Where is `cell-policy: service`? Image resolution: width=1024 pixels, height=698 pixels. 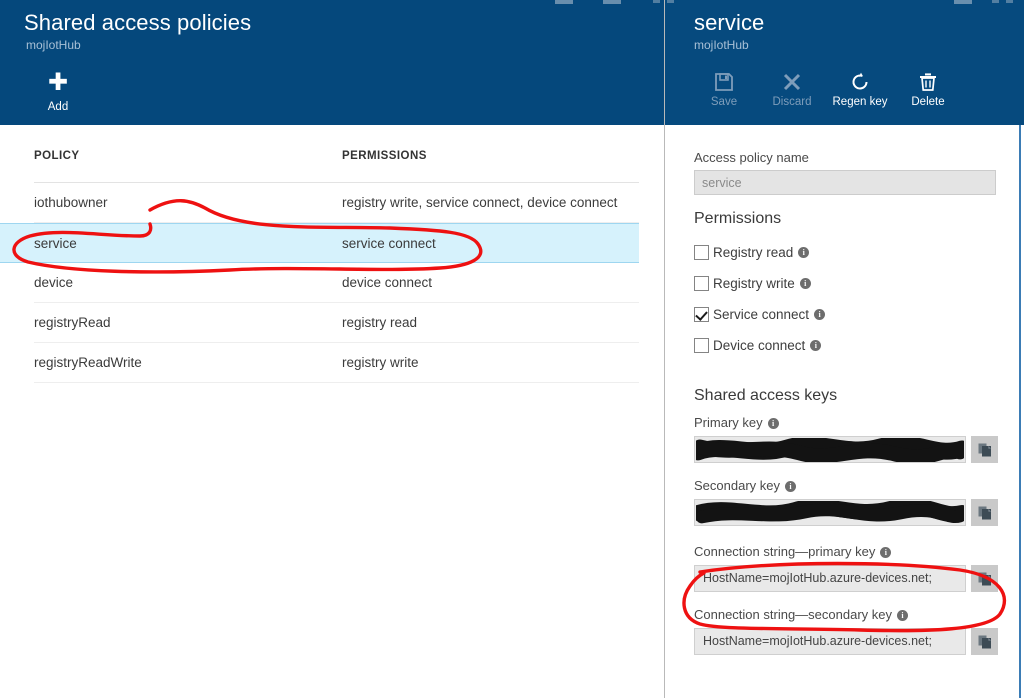
cell-policy: service is located at coordinates (55, 243).